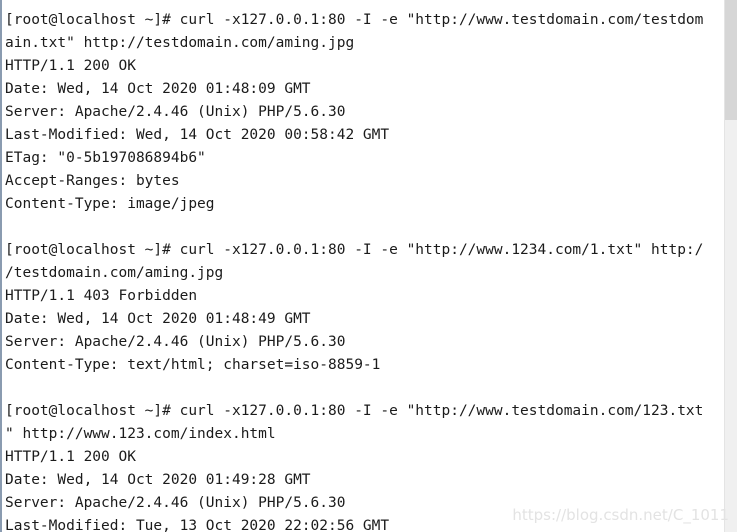 The height and width of the screenshot is (532, 737). Describe the element at coordinates (180, 43) in the screenshot. I see `terminal-line: ain.txt" http://testdomain.com/aming.jpg` at that location.